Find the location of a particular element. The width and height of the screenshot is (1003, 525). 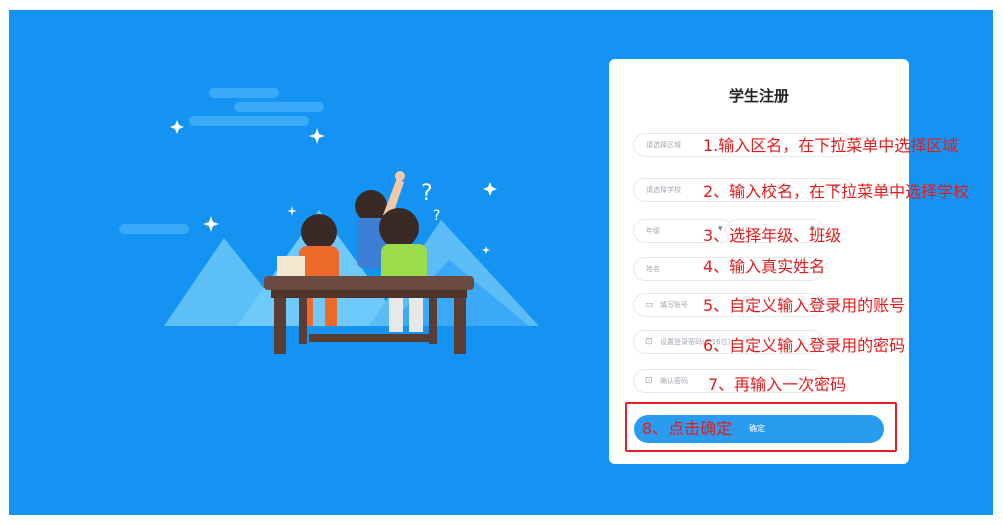

annotation-grade-class: 3、选择年级、班级 is located at coordinates (772, 235).